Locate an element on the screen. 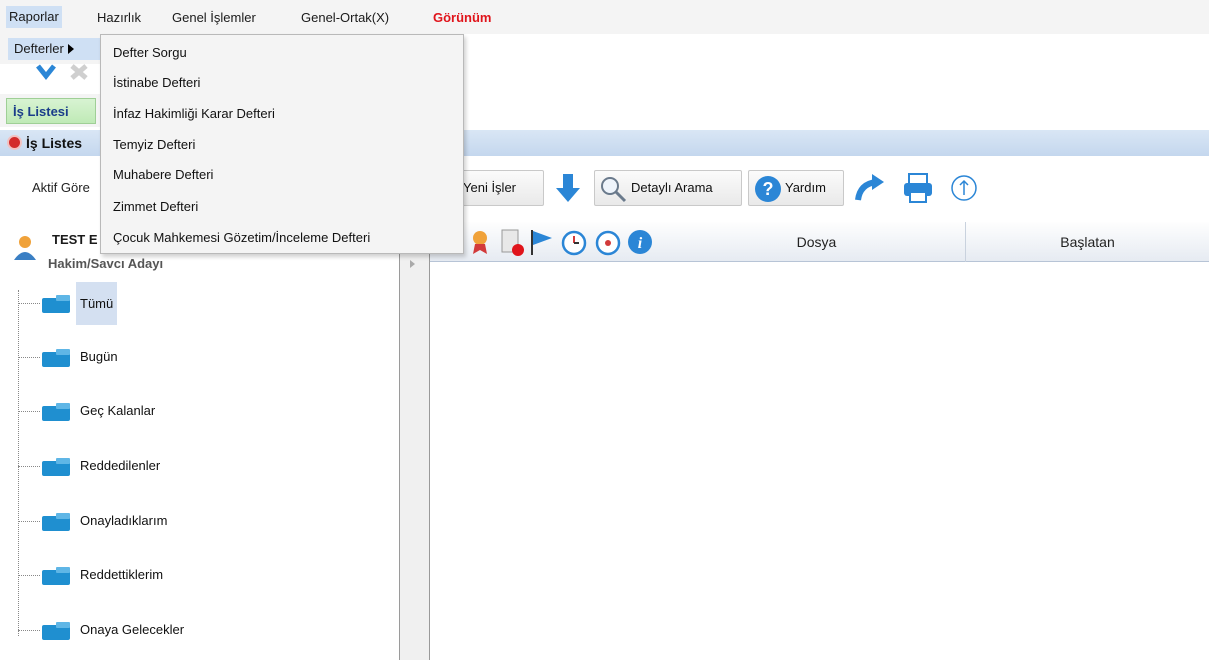 The height and width of the screenshot is (660, 1209). print-button is located at coordinates (918, 188).